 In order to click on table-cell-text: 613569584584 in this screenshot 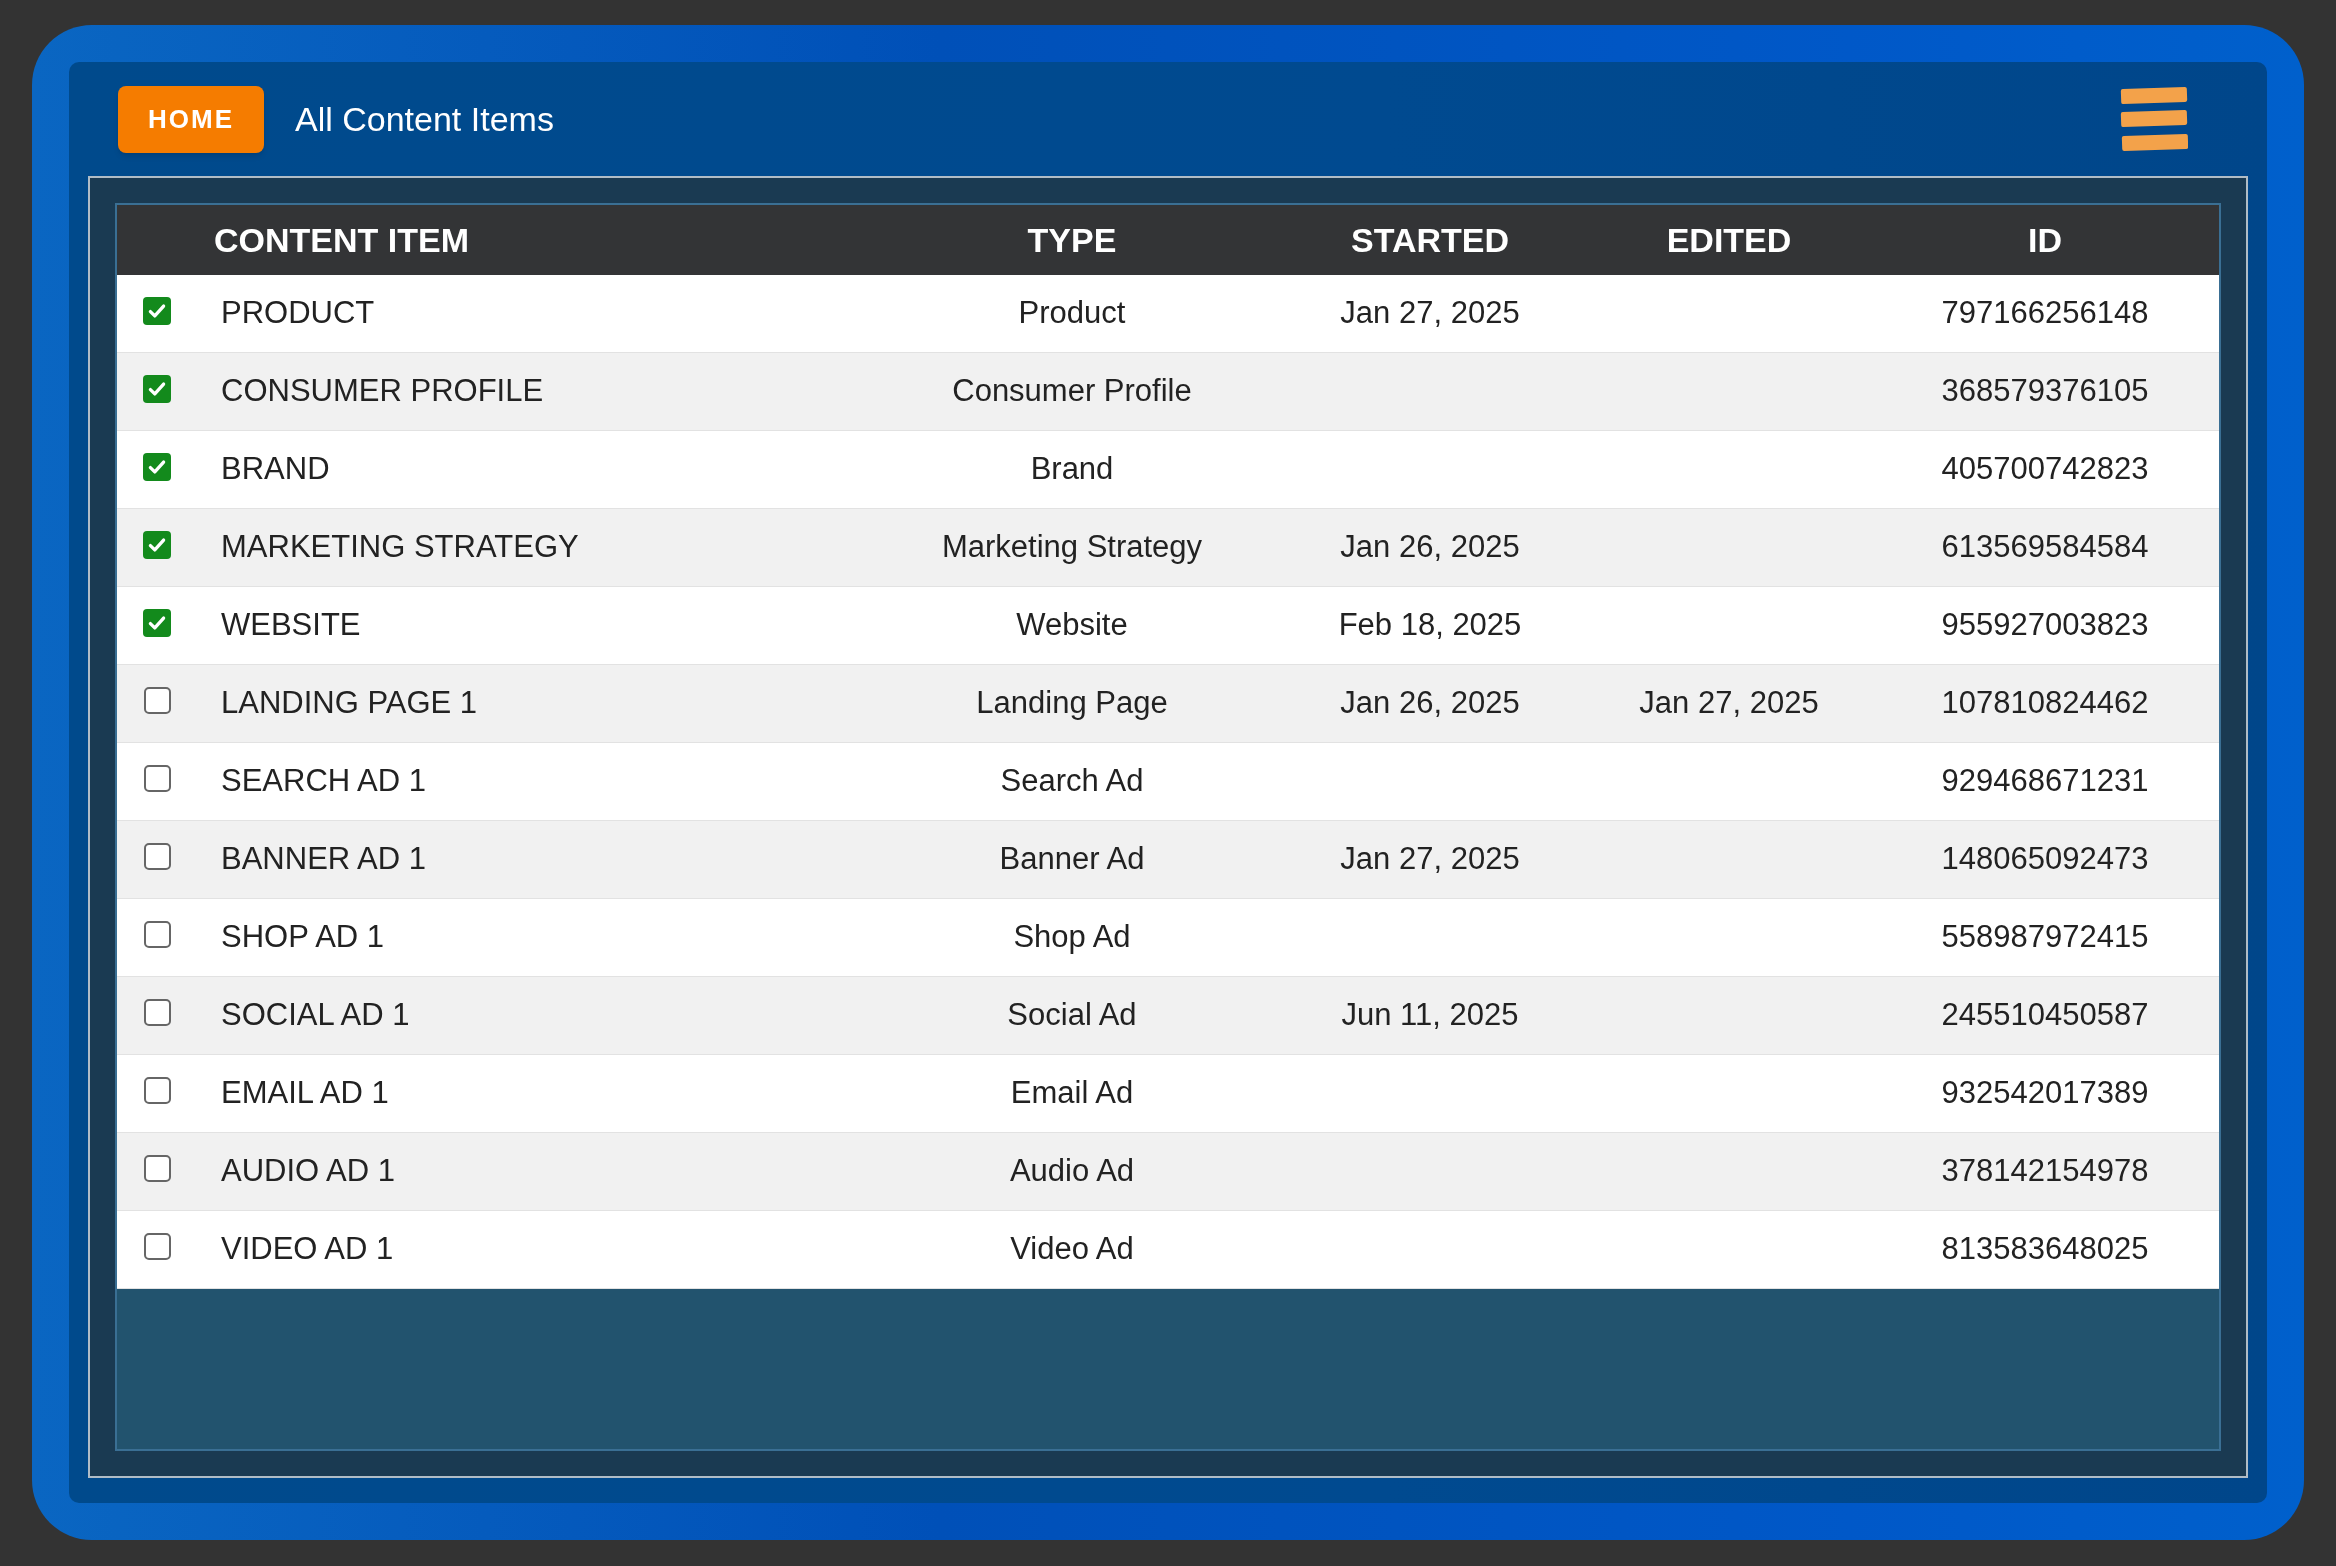, I will do `click(2045, 547)`.